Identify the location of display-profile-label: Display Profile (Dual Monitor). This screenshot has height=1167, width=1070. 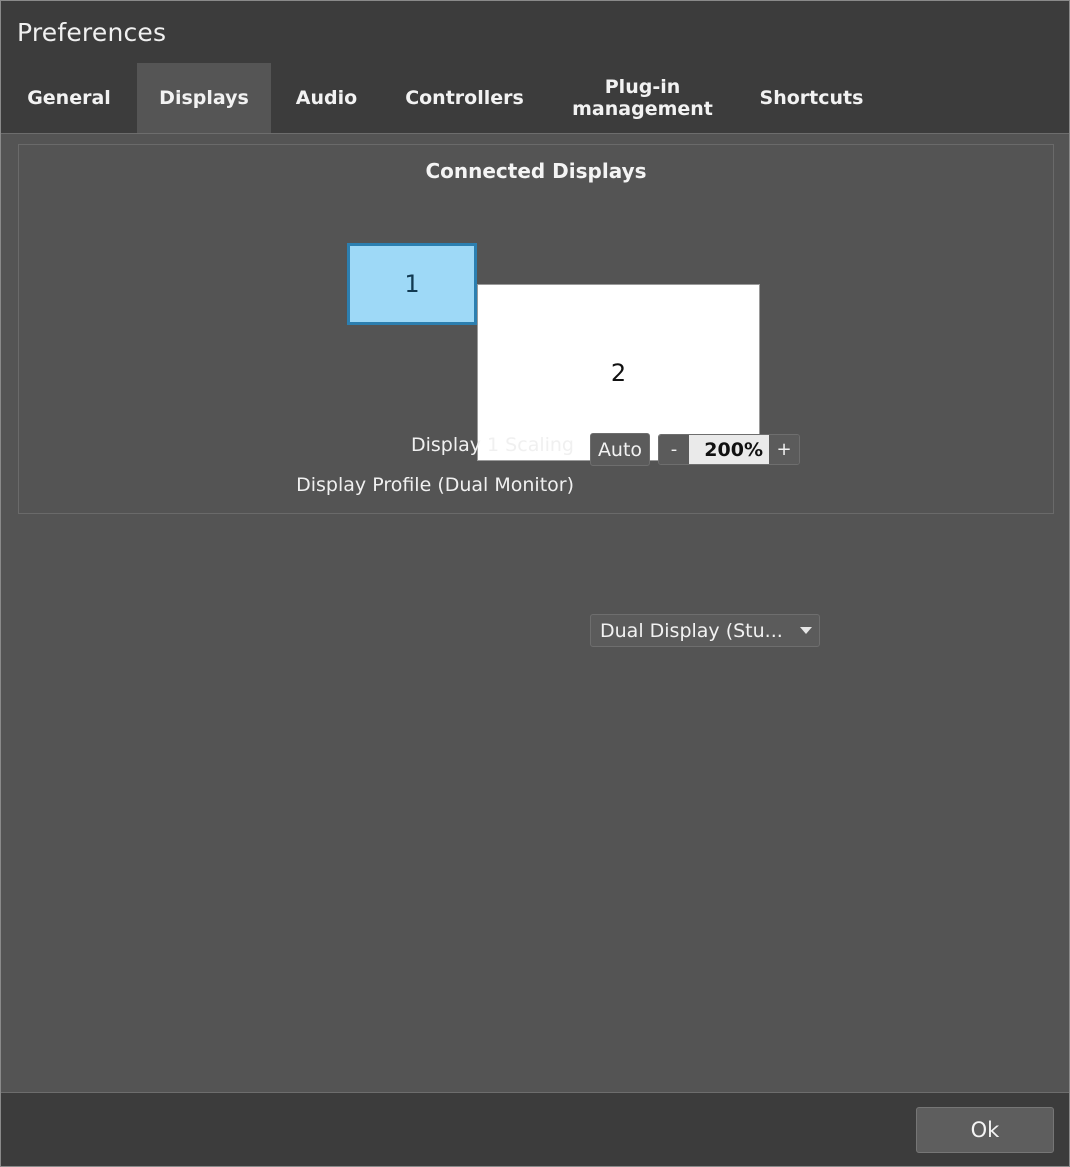
(435, 485).